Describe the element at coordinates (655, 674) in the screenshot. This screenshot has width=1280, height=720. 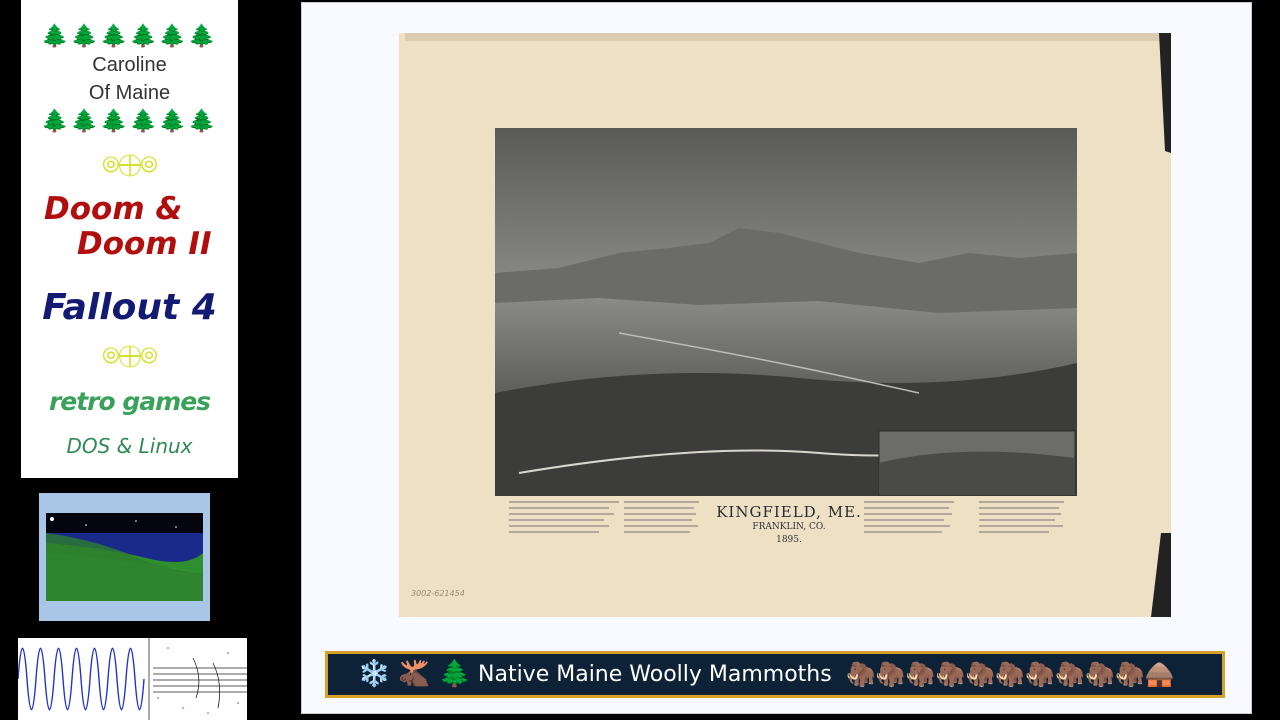
I see `banner-text: Native Maine Woolly Mammoths` at that location.